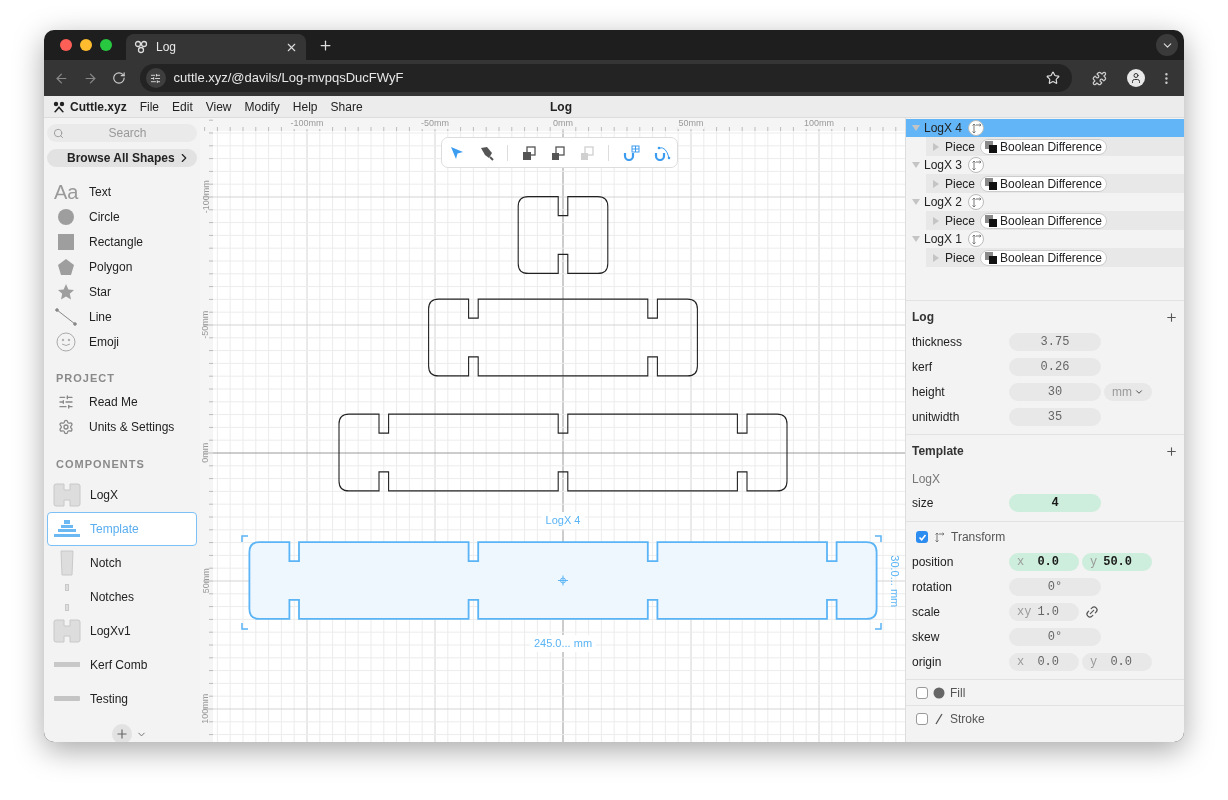 The width and height of the screenshot is (1228, 800). What do you see at coordinates (1167, 45) in the screenshot?
I see `tab-menu-button` at bounding box center [1167, 45].